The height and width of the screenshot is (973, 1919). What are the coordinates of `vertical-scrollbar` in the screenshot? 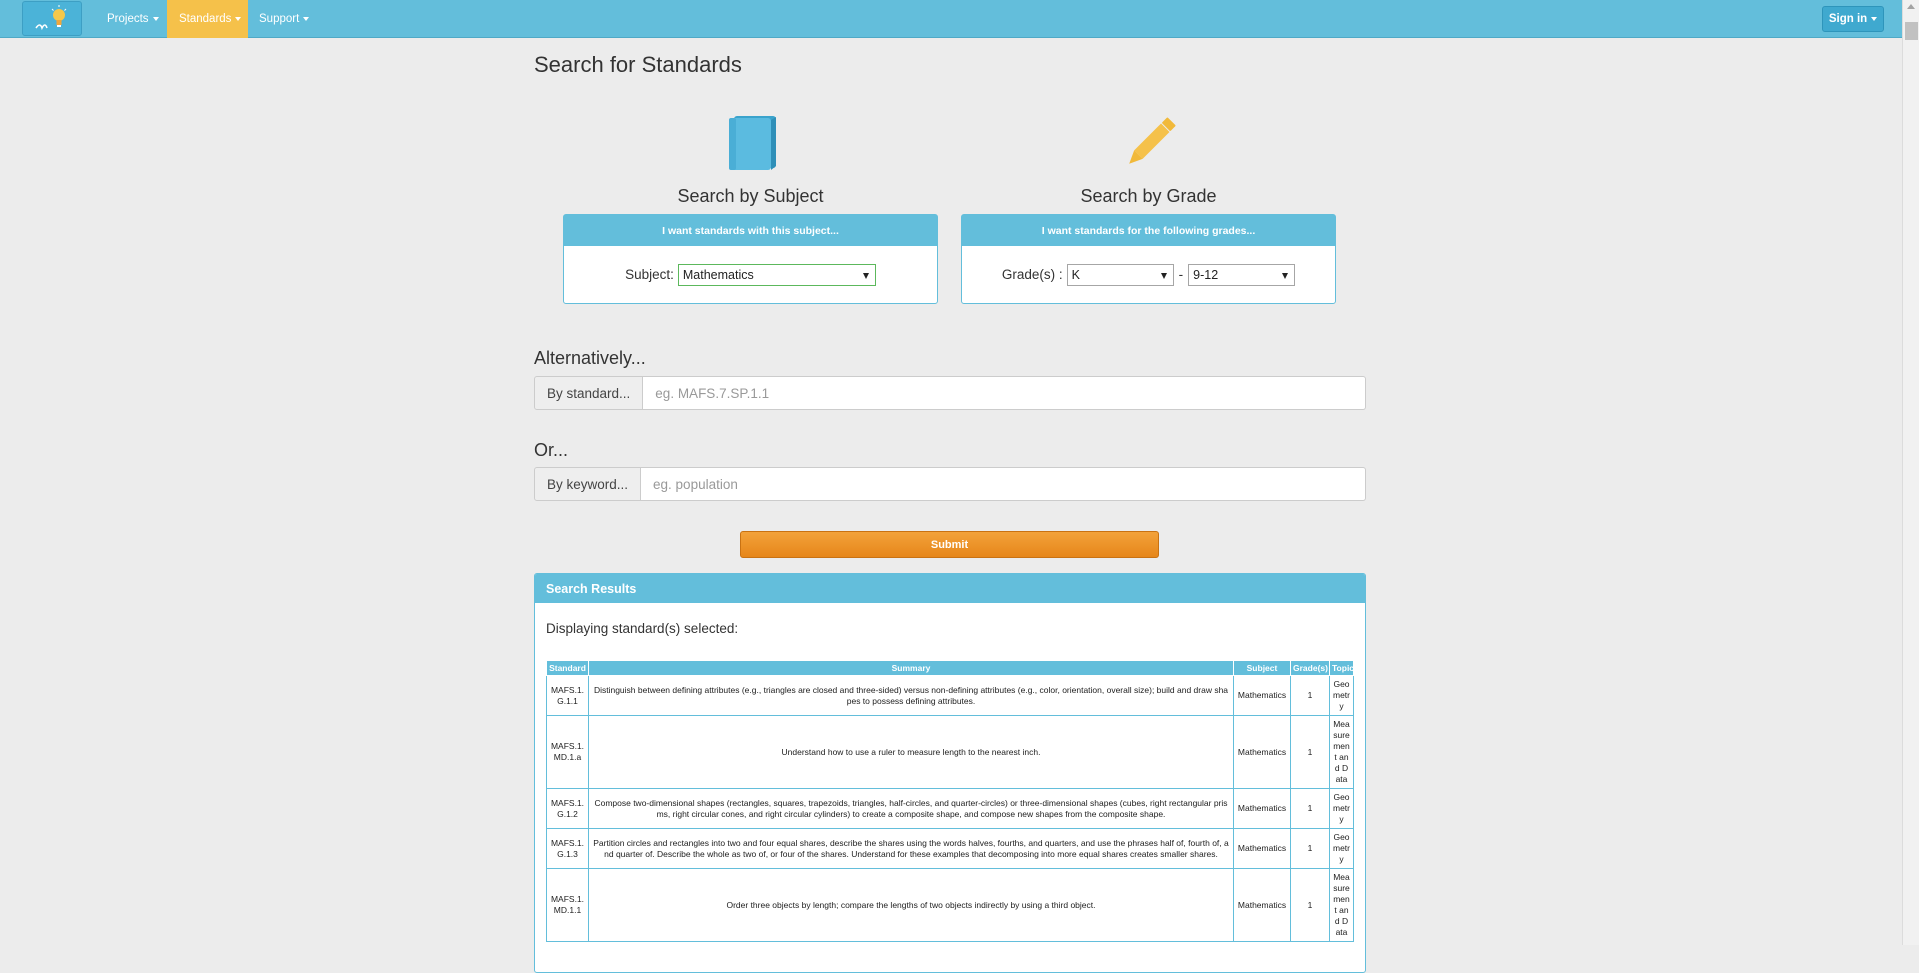 It's located at (1910, 472).